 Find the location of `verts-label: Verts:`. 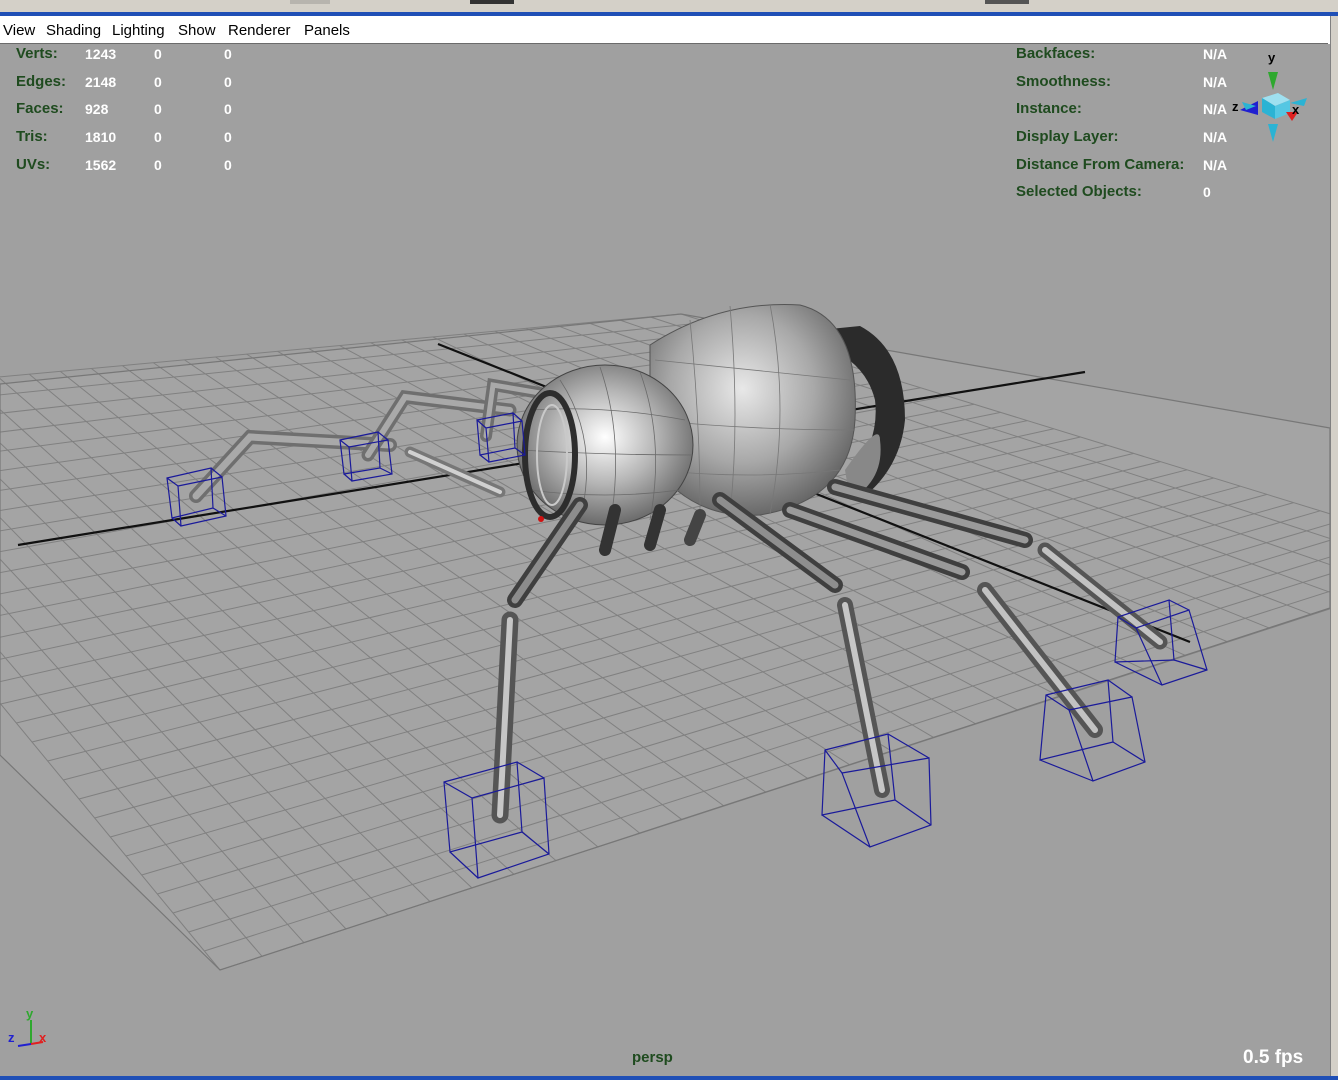

verts-label: Verts: is located at coordinates (37, 53).